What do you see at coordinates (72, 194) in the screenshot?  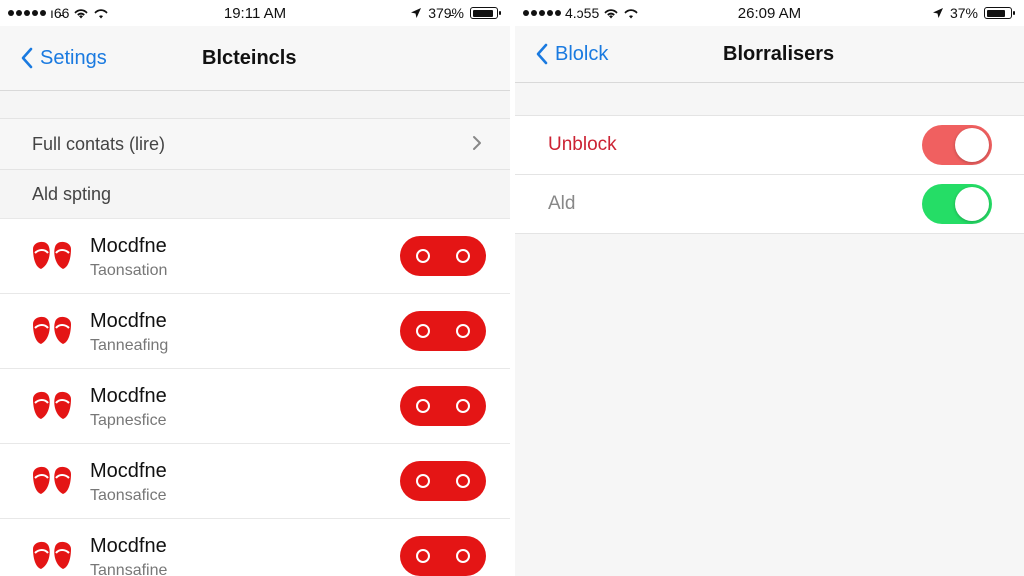 I see `section-header: Ald spting` at bounding box center [72, 194].